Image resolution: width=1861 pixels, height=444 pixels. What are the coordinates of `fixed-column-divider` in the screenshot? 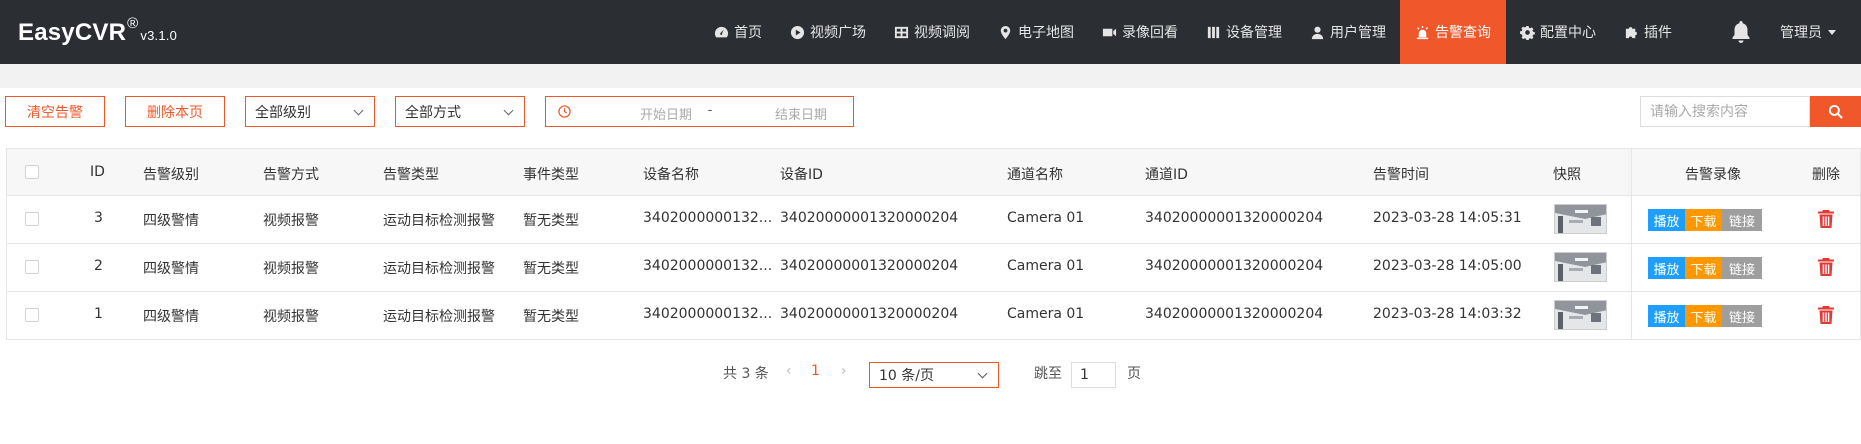 It's located at (1631, 244).